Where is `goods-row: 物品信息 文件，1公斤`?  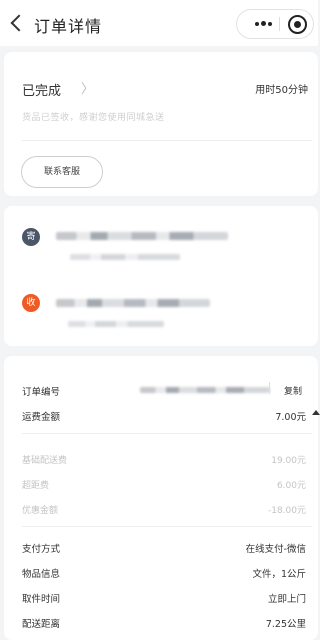
goods-row: 物品信息 文件，1公斤 is located at coordinates (164, 572).